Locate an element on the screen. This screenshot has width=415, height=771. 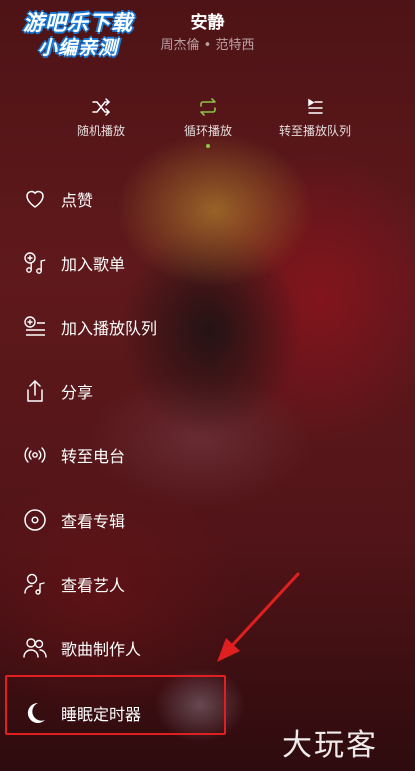
go-to-queue-button: 转至播放队列 is located at coordinates (315, 117).